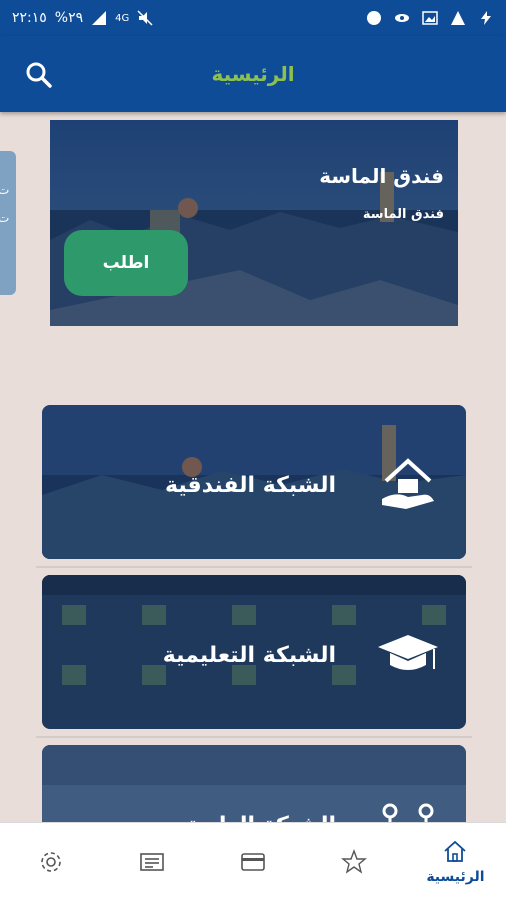 The image size is (506, 900). What do you see at coordinates (253, 18) in the screenshot?
I see `status-bar: ٢٢:١٥ %٢٩ 4G` at bounding box center [253, 18].